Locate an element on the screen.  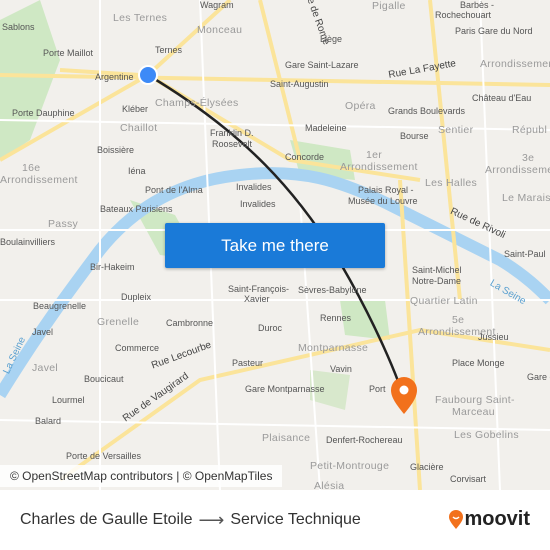
map-label: Ternes is located at coordinates (169, 50).